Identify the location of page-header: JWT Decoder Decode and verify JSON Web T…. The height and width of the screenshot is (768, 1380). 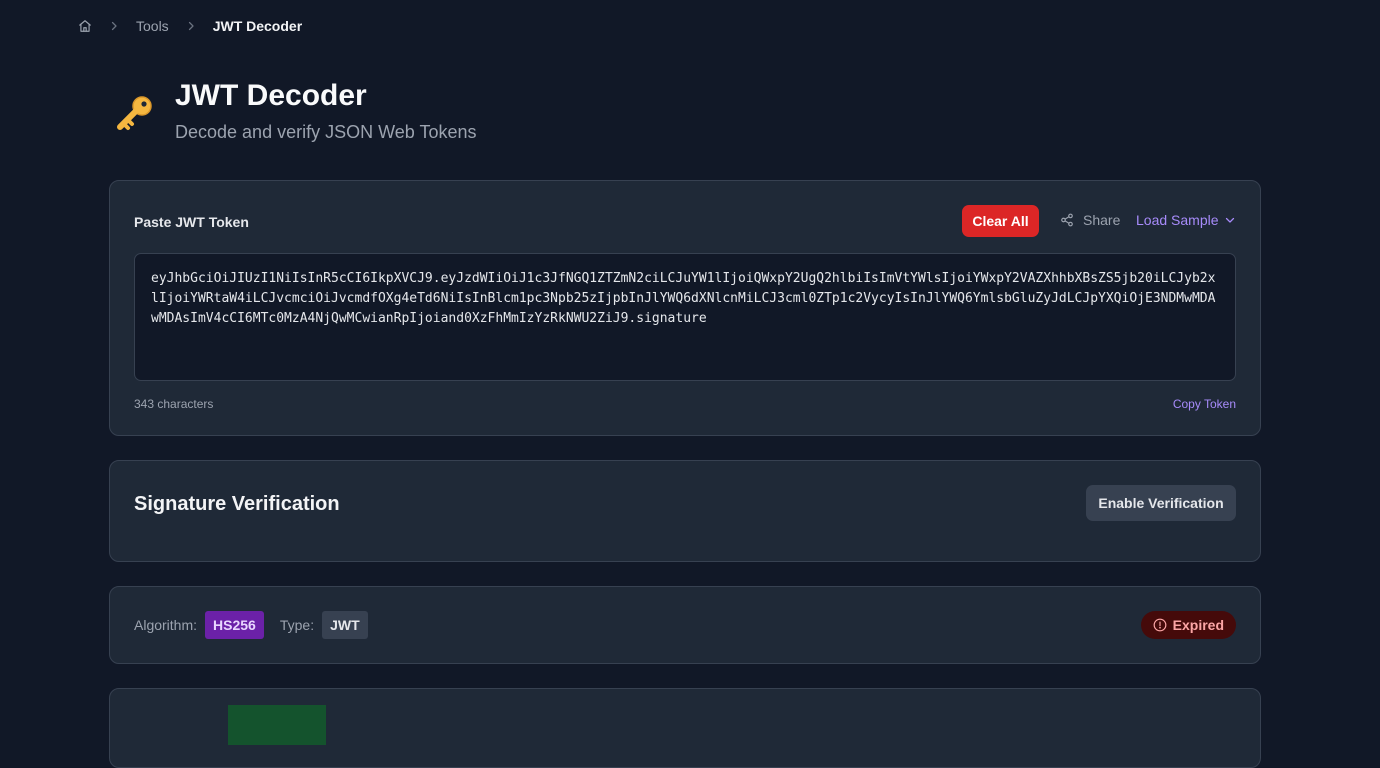
(294, 109).